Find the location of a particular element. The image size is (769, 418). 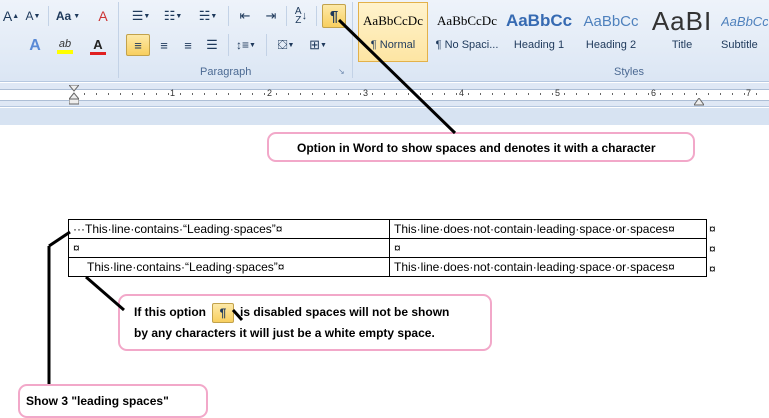

text-effects-icon: A is located at coordinates (35, 45).